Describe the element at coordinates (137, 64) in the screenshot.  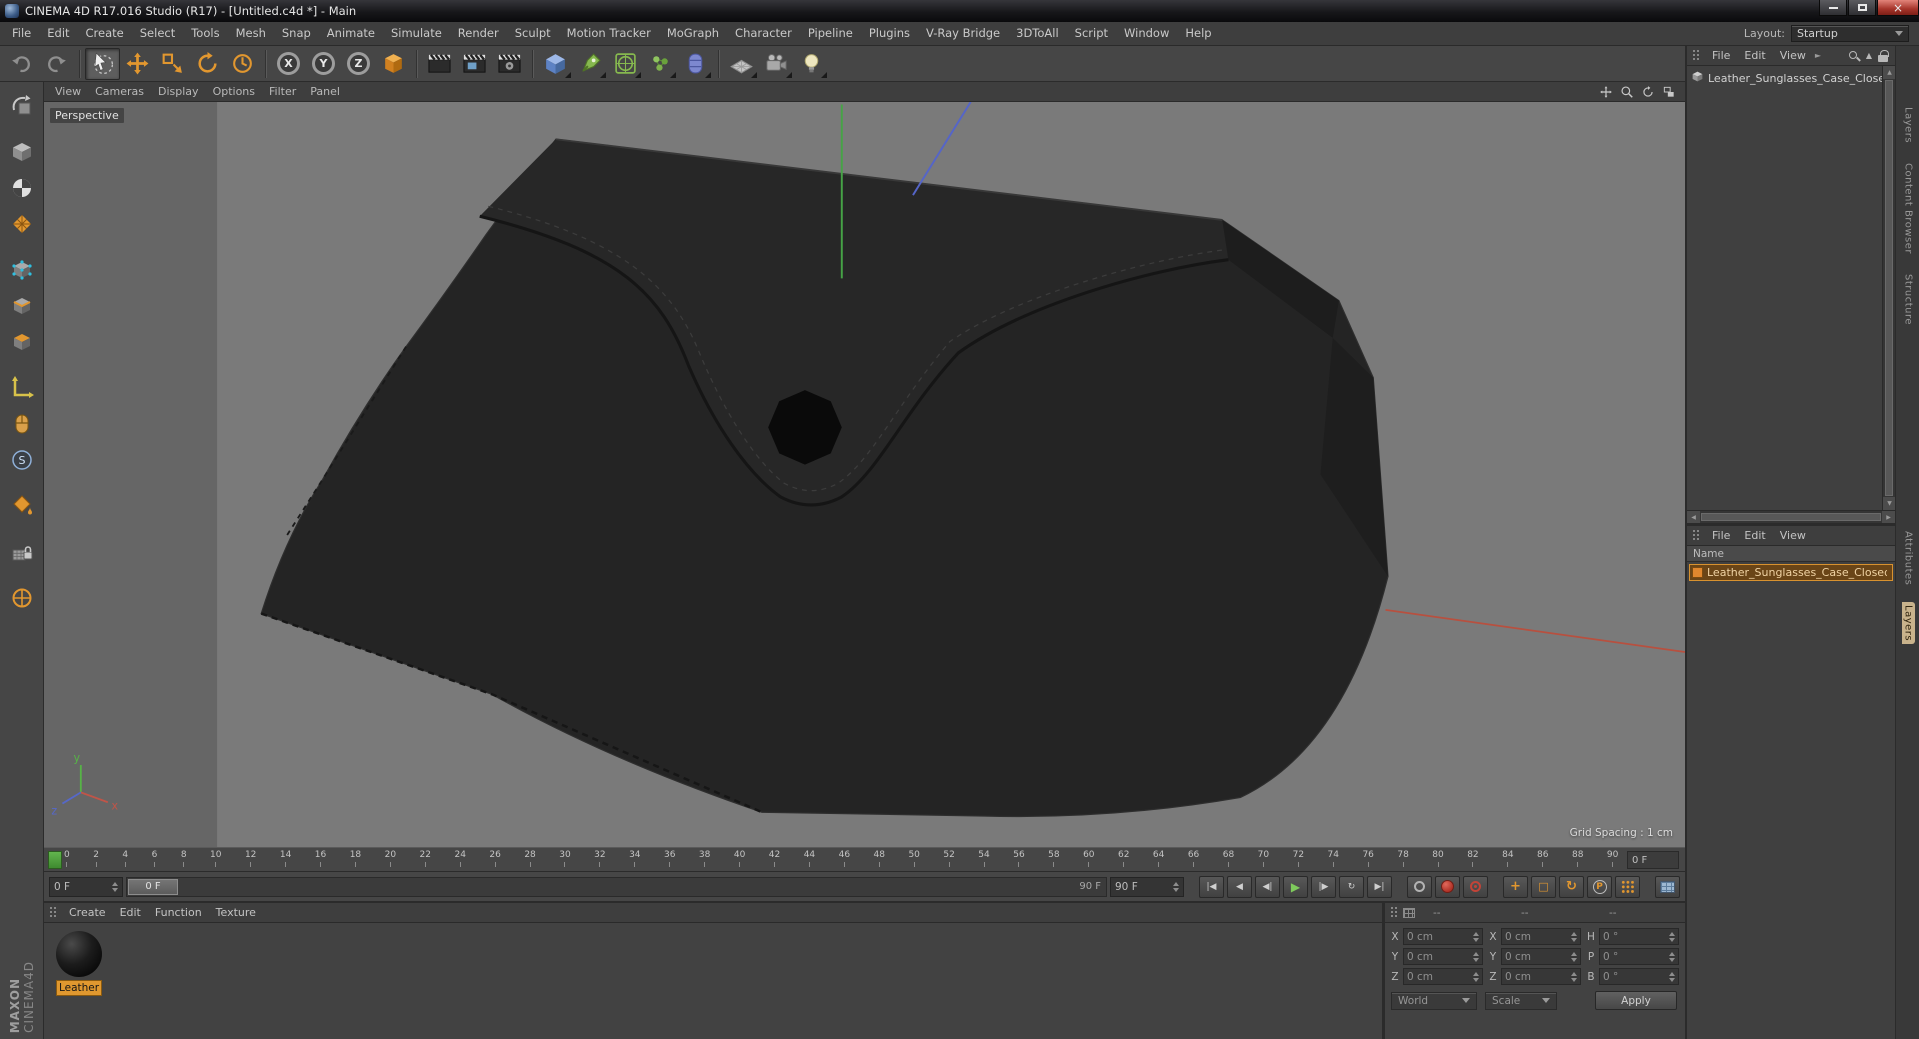
I see `move-tool-icon` at that location.